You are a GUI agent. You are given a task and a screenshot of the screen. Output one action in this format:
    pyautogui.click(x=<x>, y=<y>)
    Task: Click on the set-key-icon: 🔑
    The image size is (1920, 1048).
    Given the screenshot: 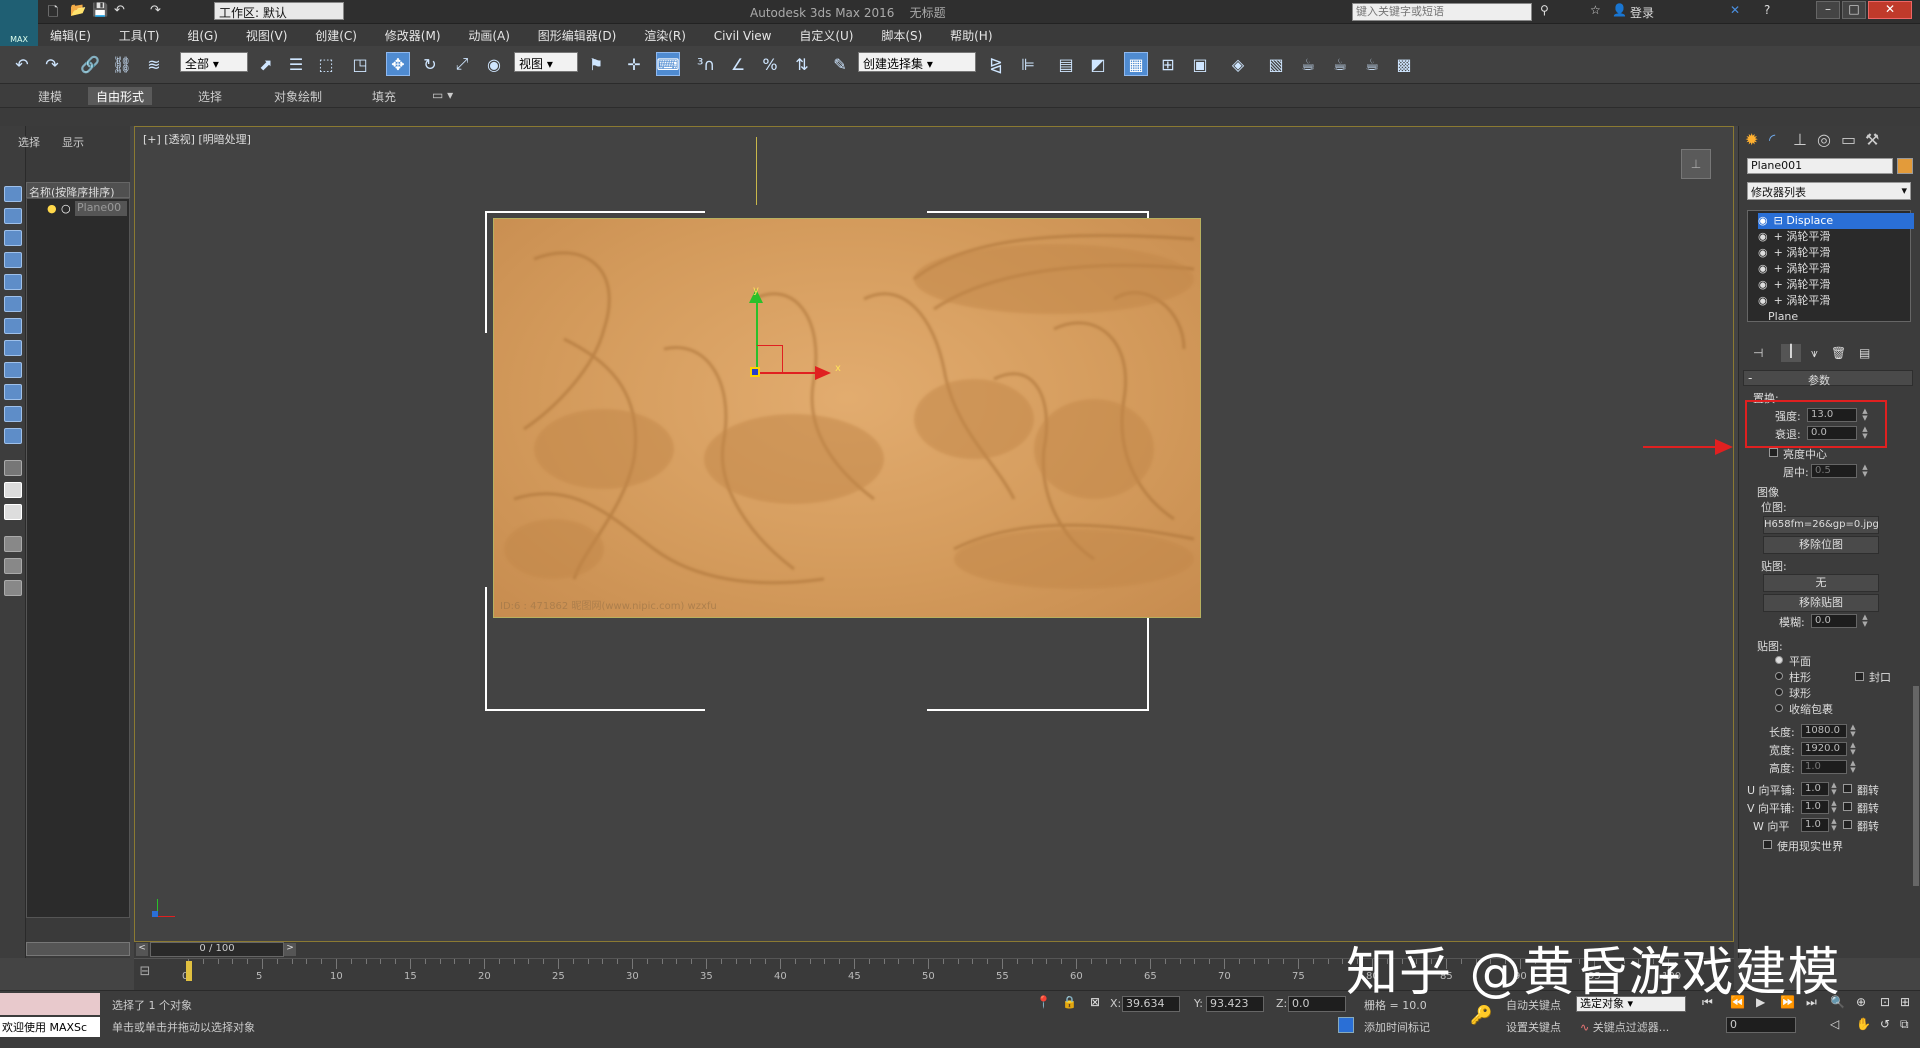 What is the action you would take?
    pyautogui.click(x=1481, y=1015)
    